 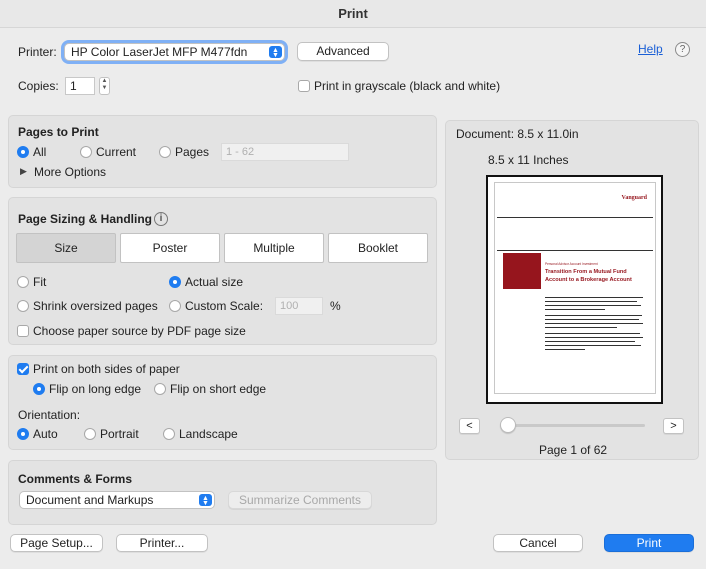 What do you see at coordinates (104, 86) in the screenshot?
I see `copies-stepper: ▲ ▼` at bounding box center [104, 86].